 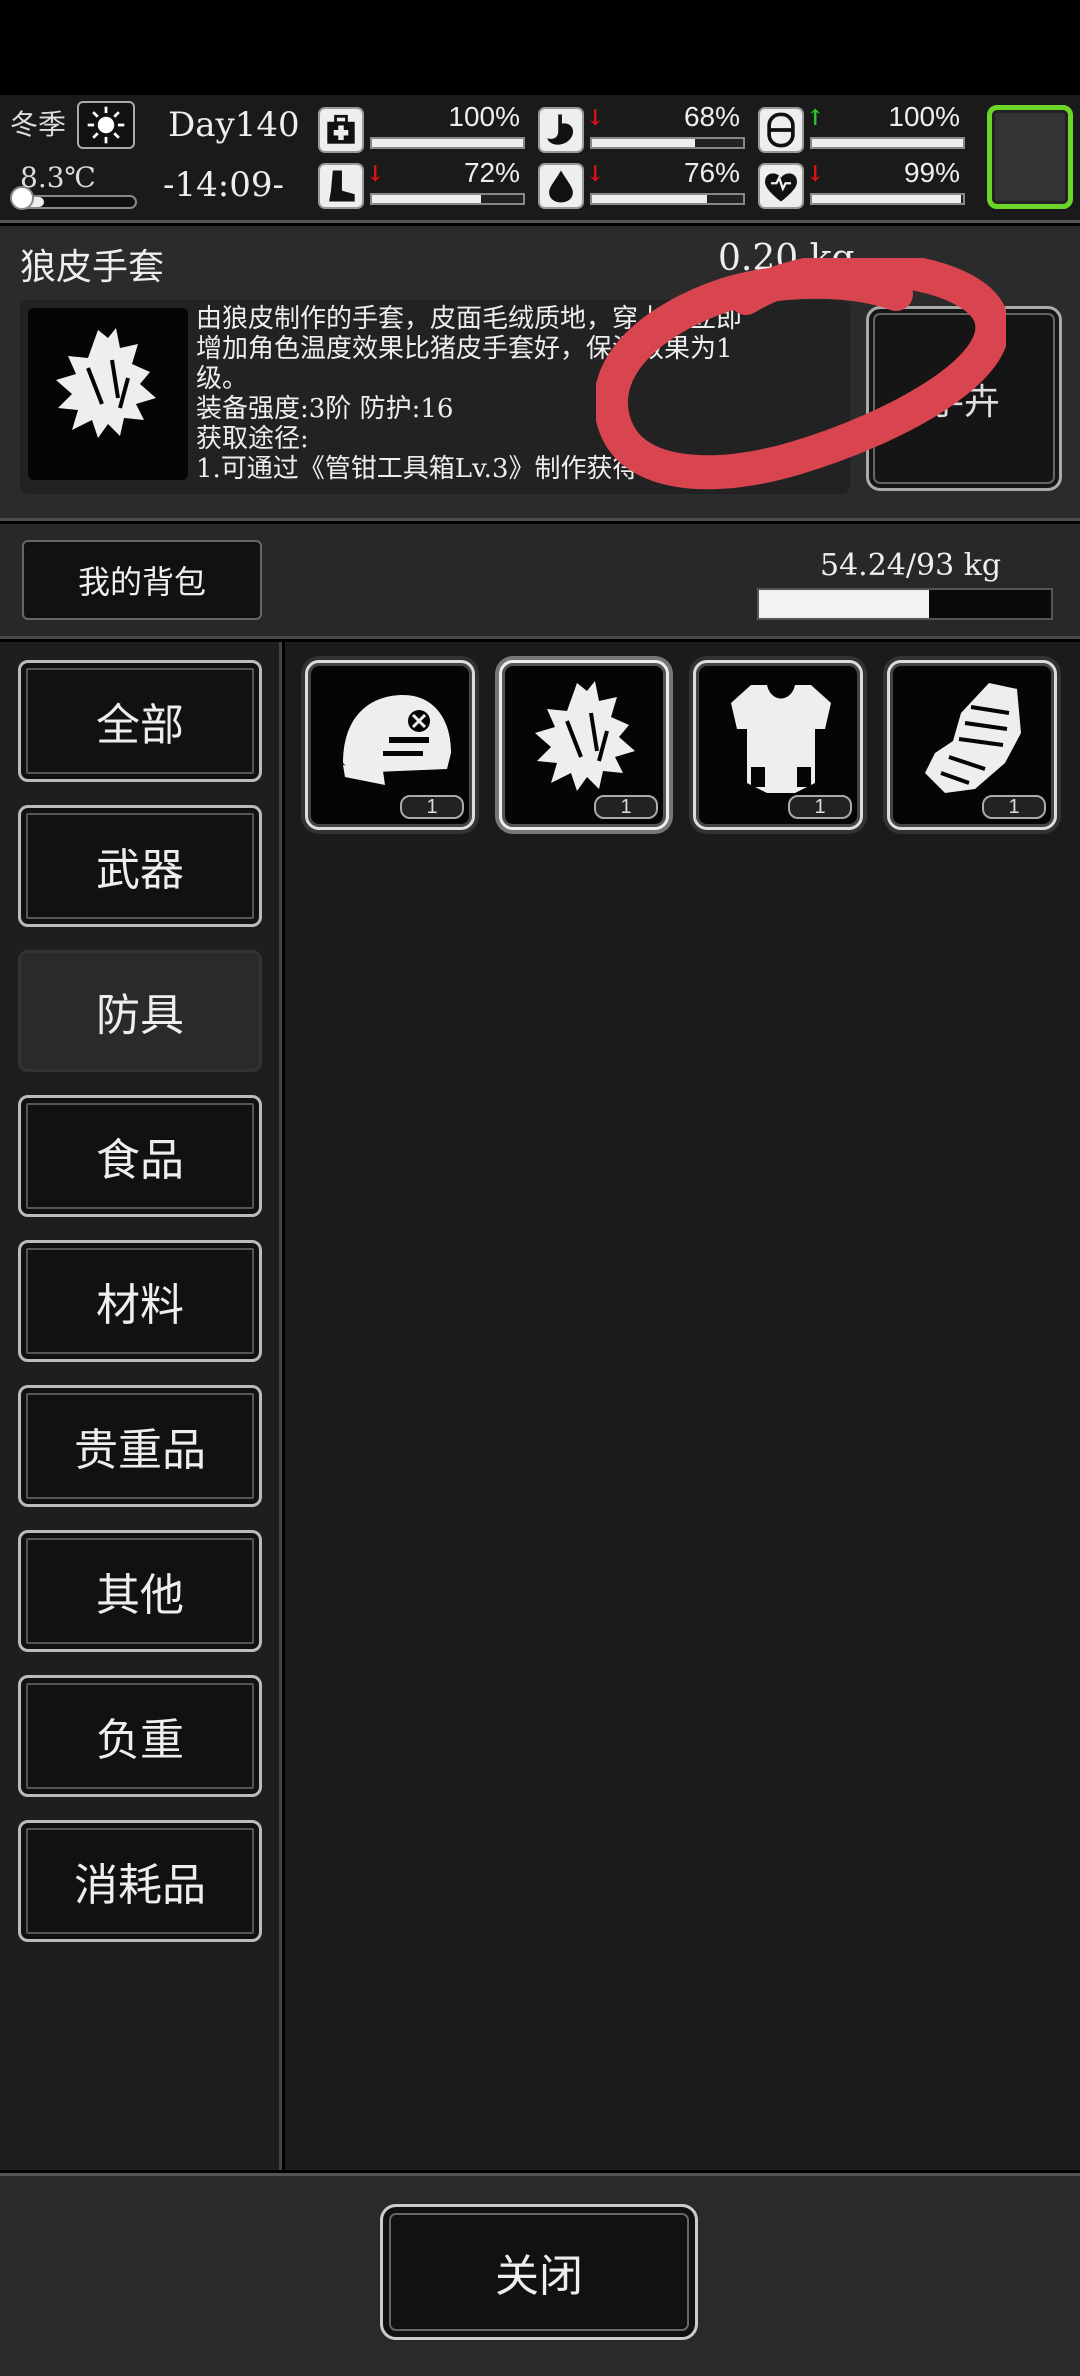 I want to click on category-consumables: 消耗品, so click(x=140, y=1881).